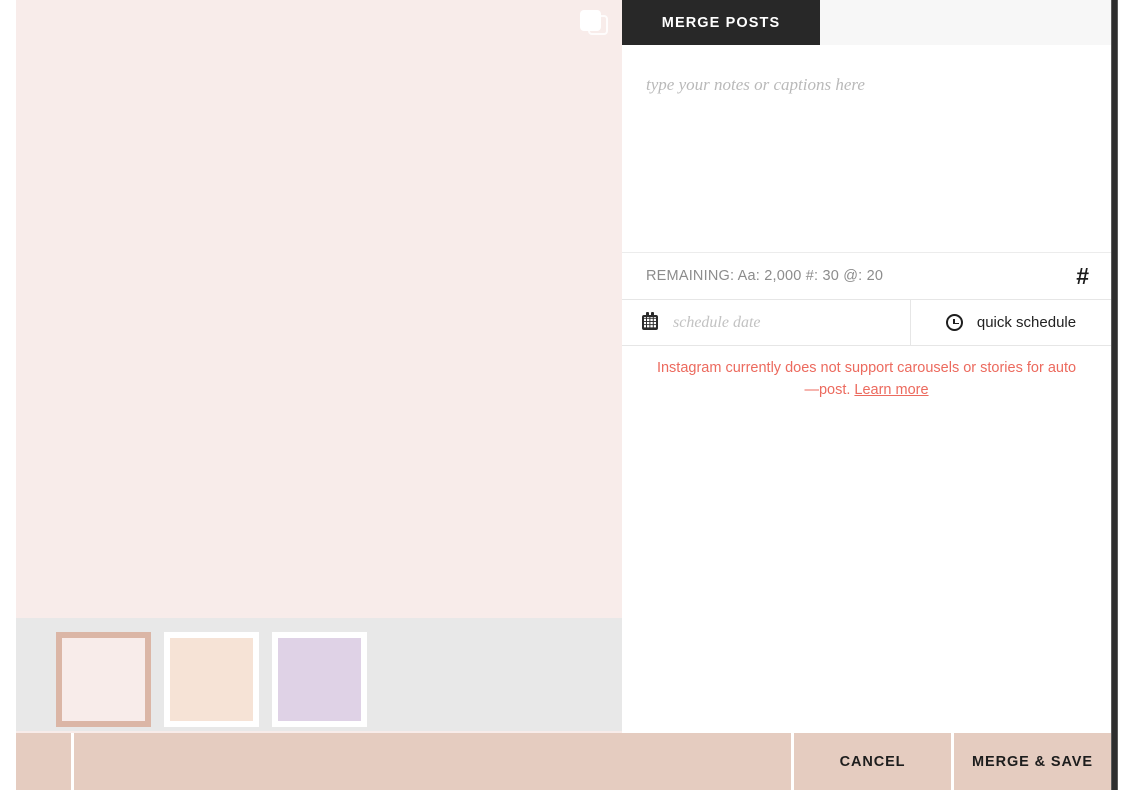  I want to click on dialog-footer-bar: CANCEL MERGE & SAVE, so click(866, 761).